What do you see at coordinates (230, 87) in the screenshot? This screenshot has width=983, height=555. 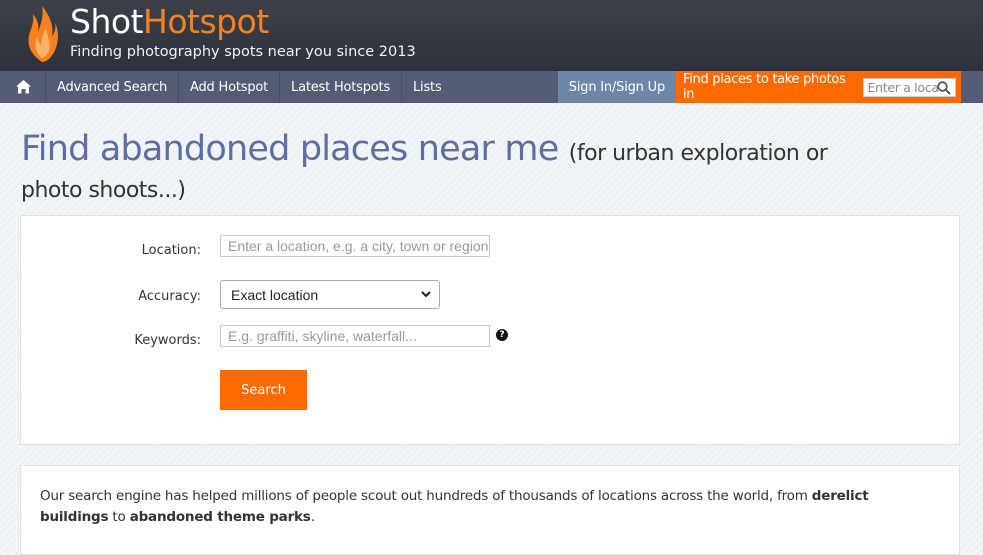 I see `nav-add-hotspot: Add Hotspot` at bounding box center [230, 87].